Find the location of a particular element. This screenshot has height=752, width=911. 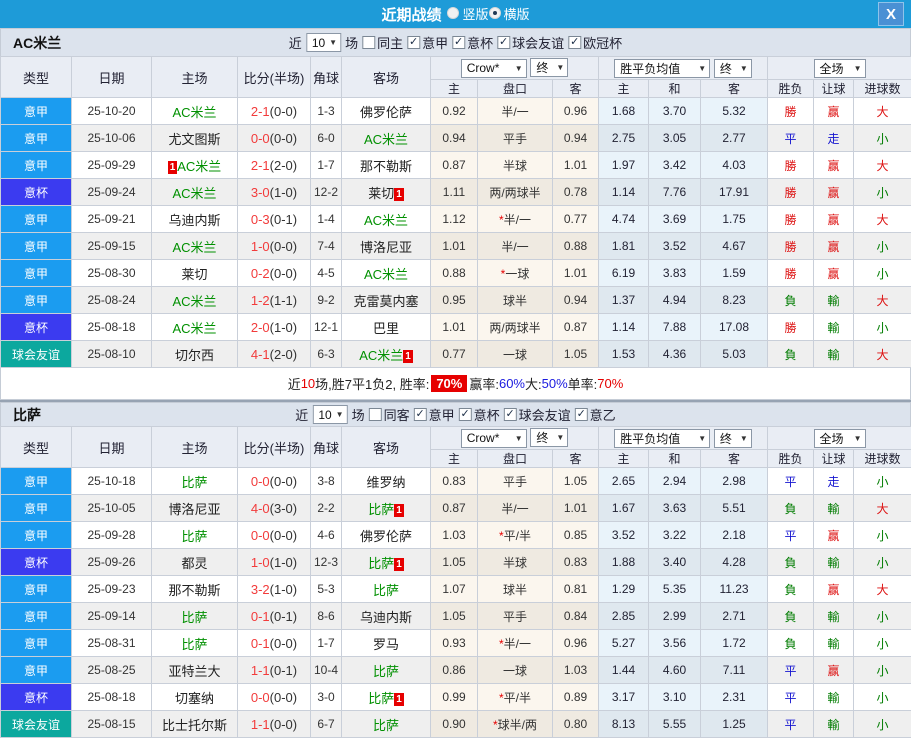

wdl-result-cell: 平 is located at coordinates (791, 670).